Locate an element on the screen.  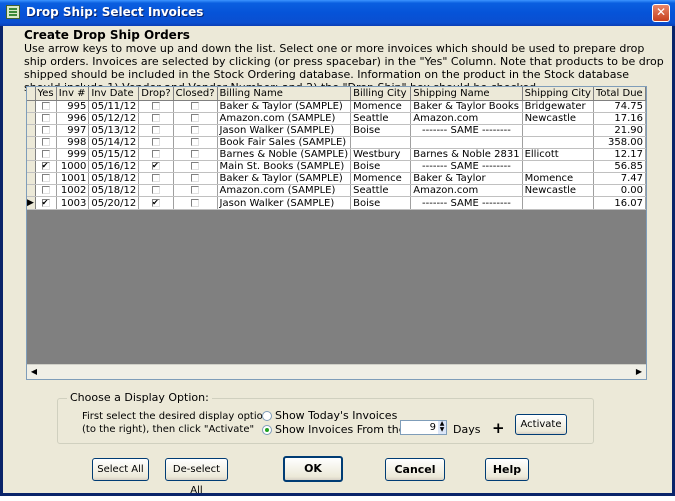
activate-button: Activate is located at coordinates (541, 424).